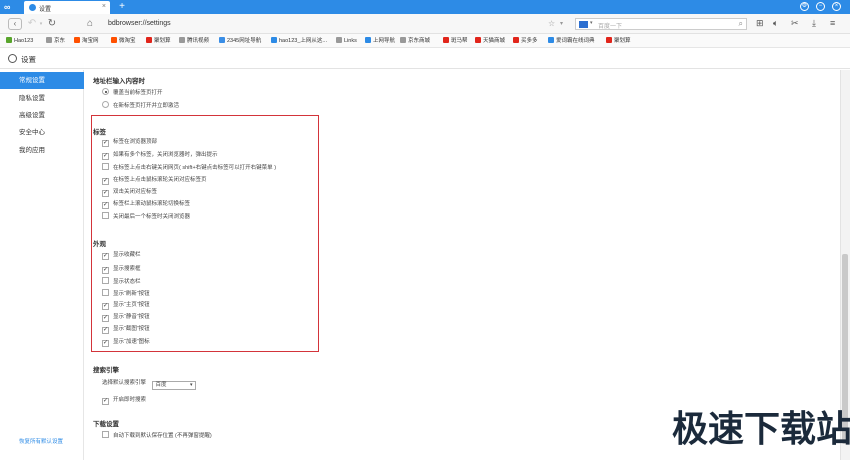 The image size is (850, 460). I want to click on sidebar-item-security: 安全中心, so click(42, 132).